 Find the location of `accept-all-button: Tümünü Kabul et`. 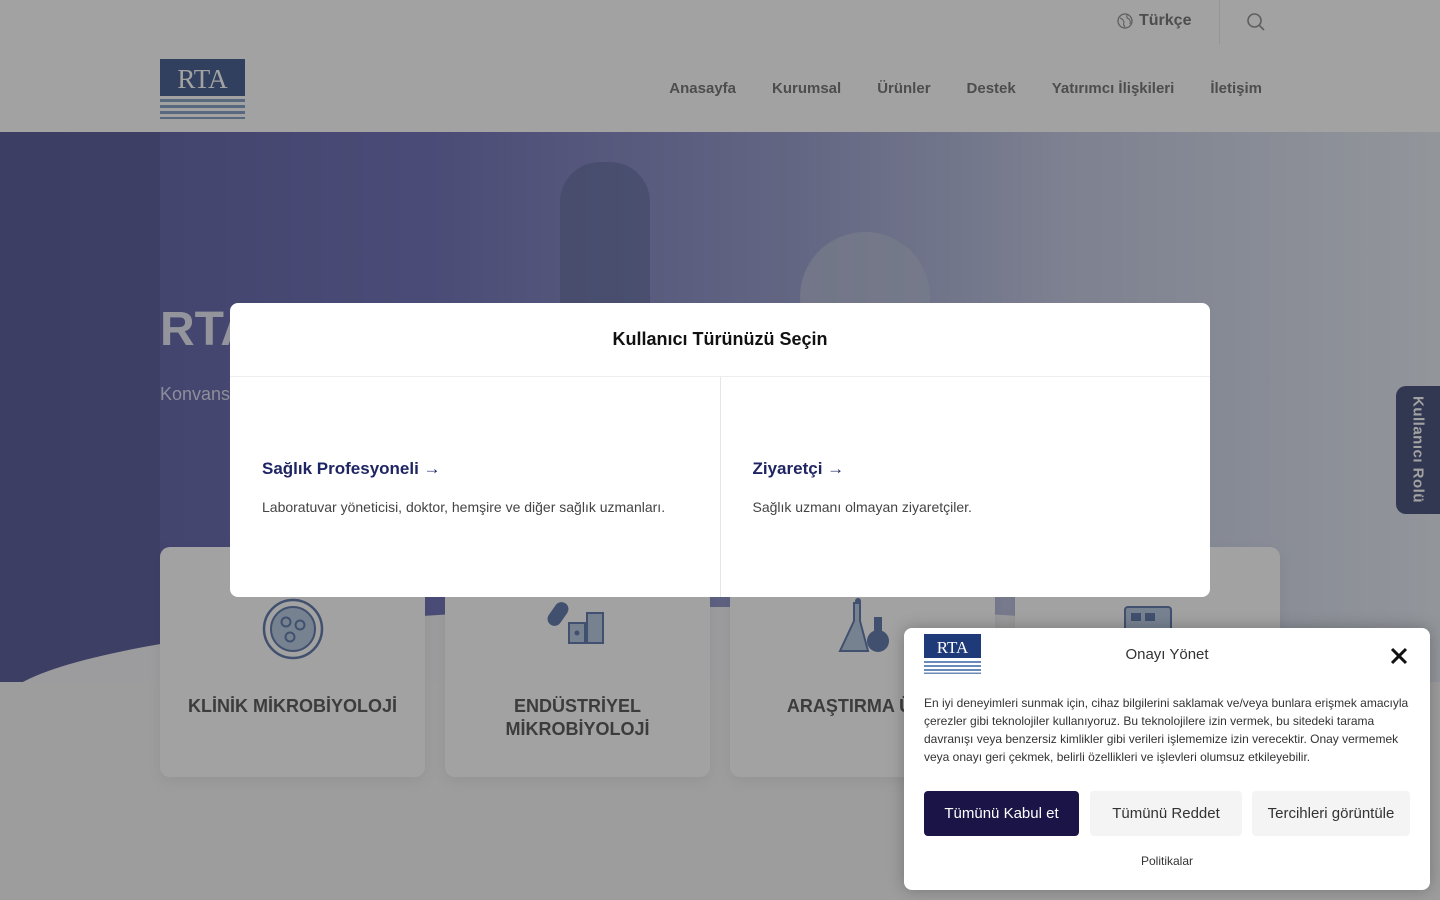

accept-all-button: Tümünü Kabul et is located at coordinates (1001, 813).